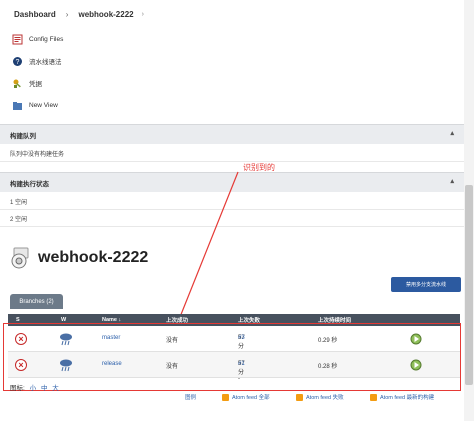 The width and height of the screenshot is (474, 421). I want to click on project-header: webhook-2222, so click(79, 258).